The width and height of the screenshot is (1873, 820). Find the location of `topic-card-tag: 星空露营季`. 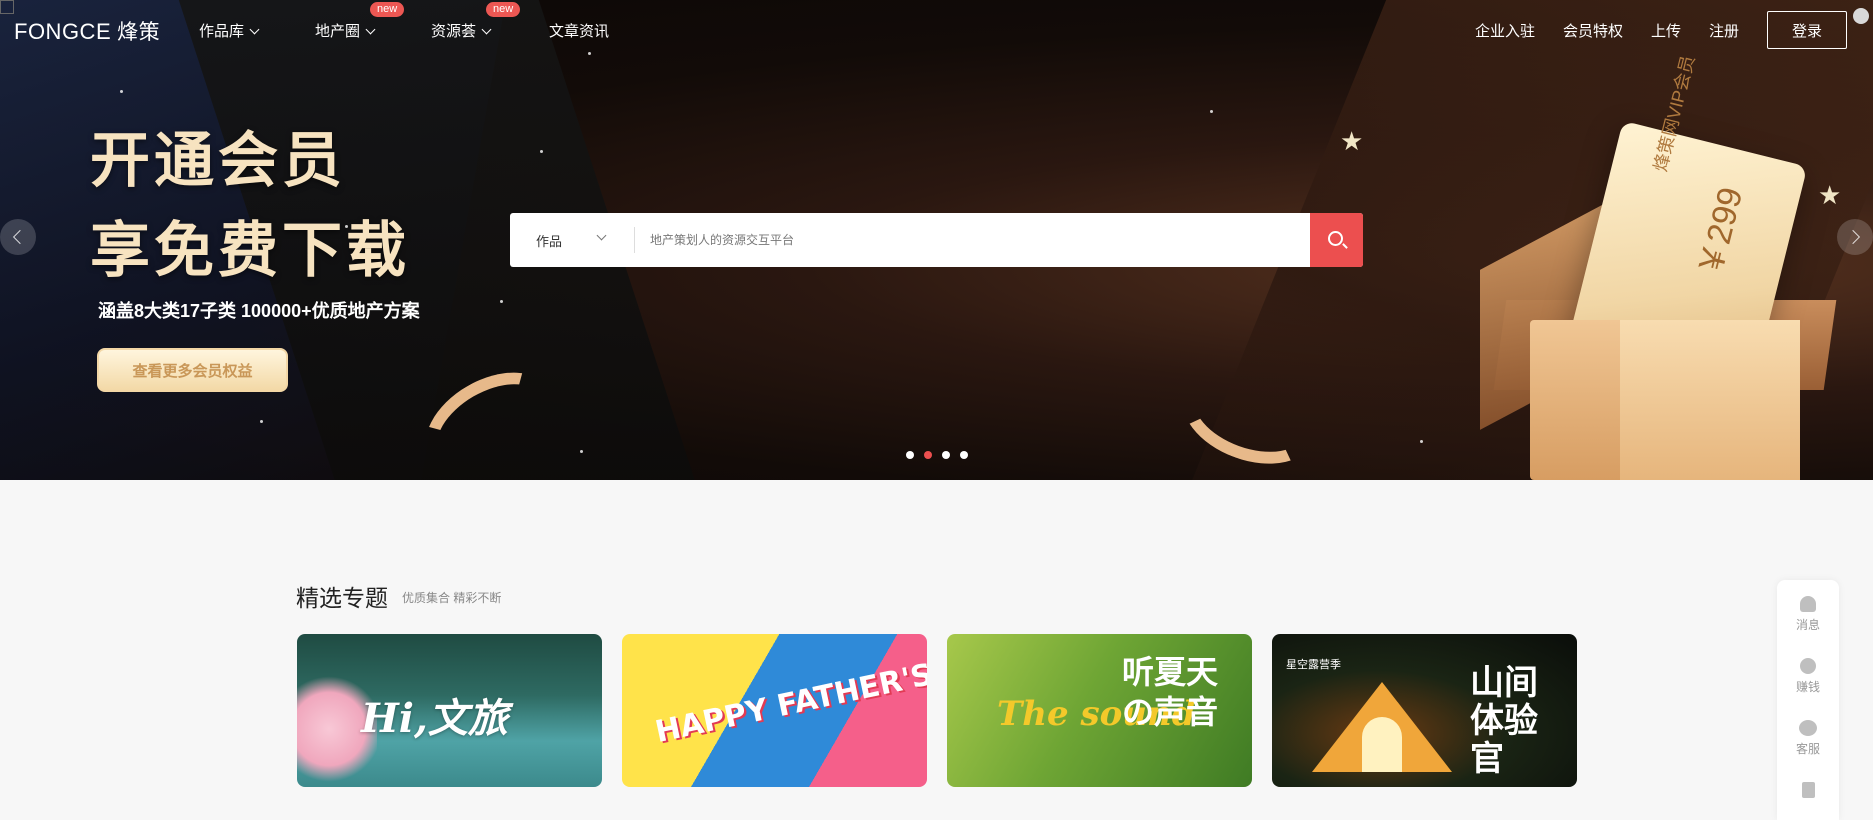

topic-card-tag: 星空露营季 is located at coordinates (1313, 665).